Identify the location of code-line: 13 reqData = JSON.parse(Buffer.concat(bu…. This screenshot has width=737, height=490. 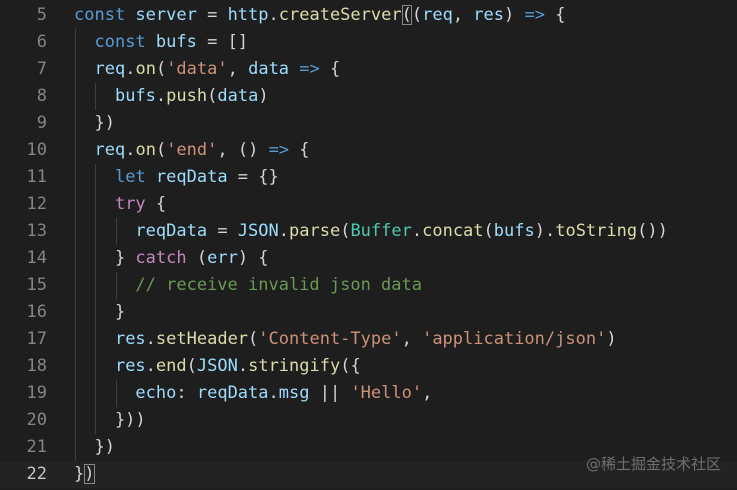
(368, 231).